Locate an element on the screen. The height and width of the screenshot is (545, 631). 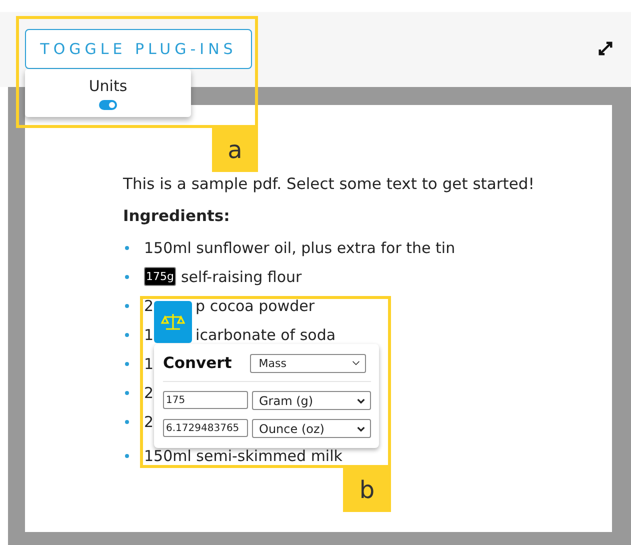
plugin-label: Units is located at coordinates (108, 86).